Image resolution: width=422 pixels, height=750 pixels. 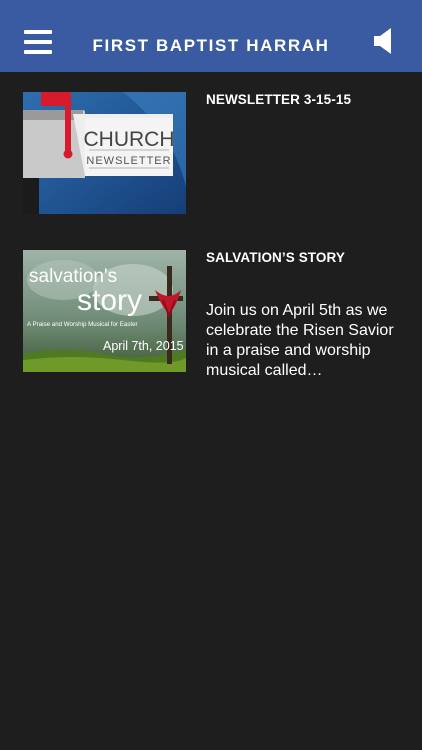 I want to click on newsletter-thumbnail: CHURCH NEWSLETTER, so click(x=104, y=153).